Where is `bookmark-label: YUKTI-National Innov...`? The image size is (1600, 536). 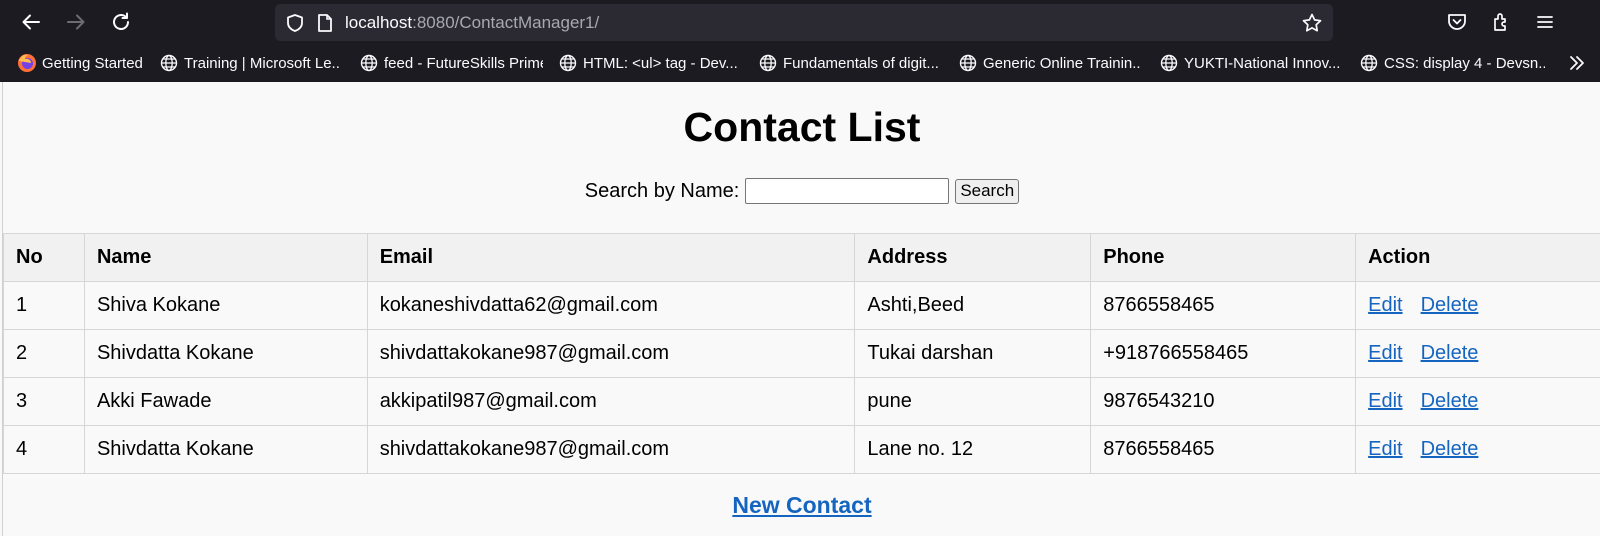 bookmark-label: YUKTI-National Innov... is located at coordinates (1262, 63).